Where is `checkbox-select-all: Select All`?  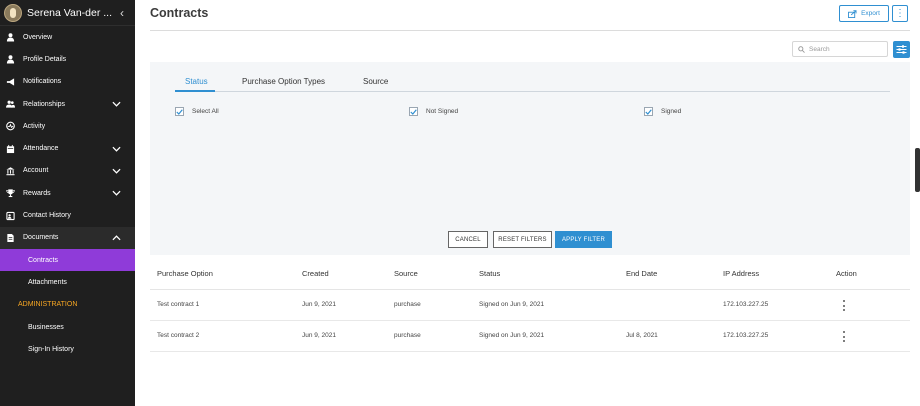 checkbox-select-all: Select All is located at coordinates (197, 111).